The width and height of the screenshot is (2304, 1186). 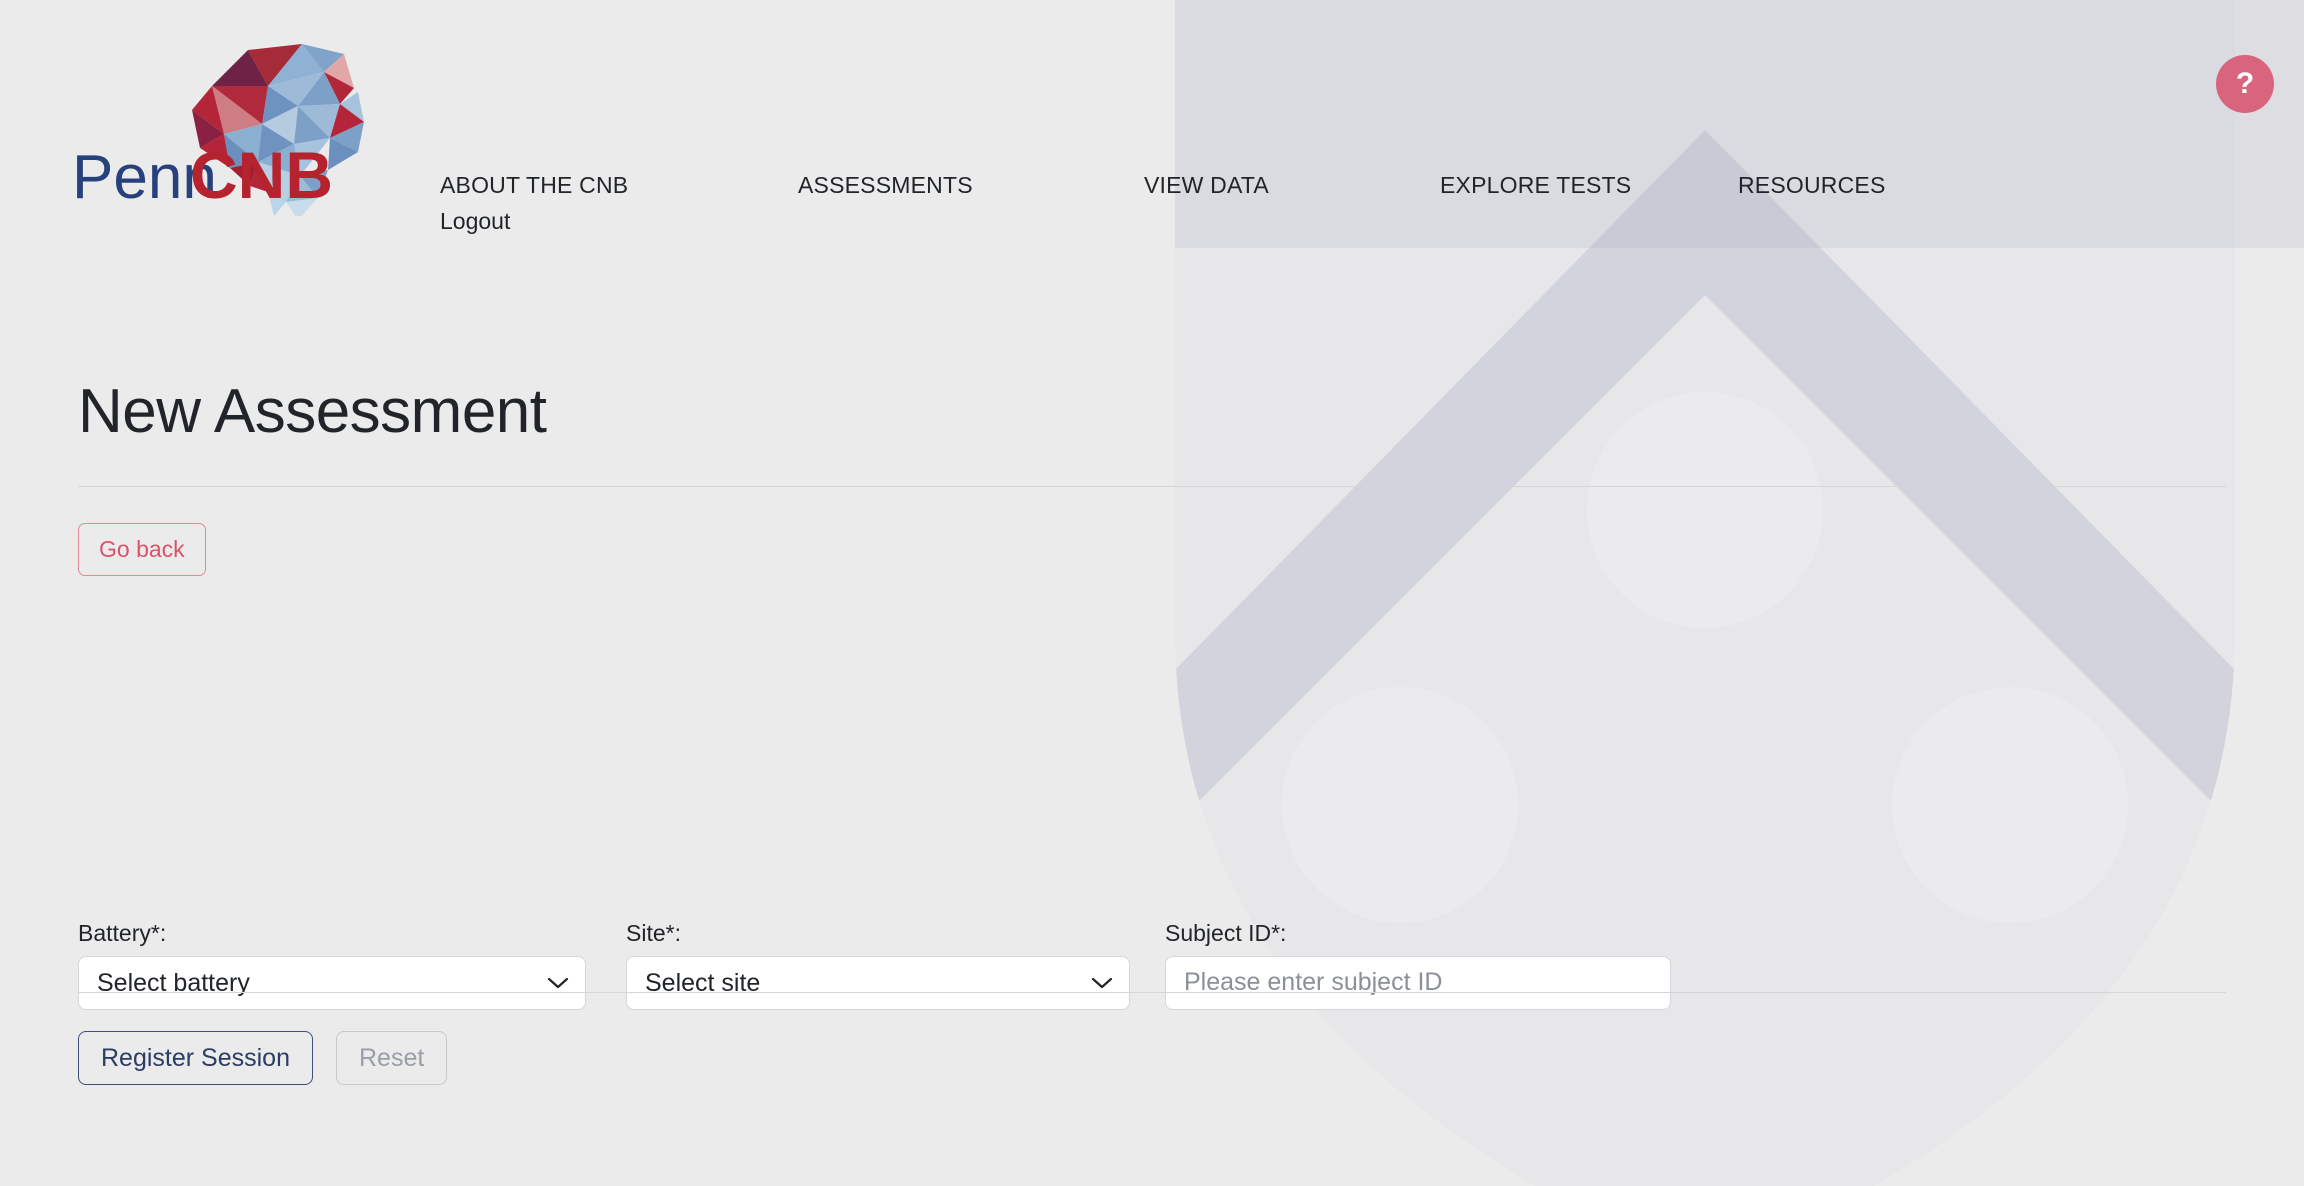 What do you see at coordinates (195, 1058) in the screenshot?
I see `register-session-button: Register Session` at bounding box center [195, 1058].